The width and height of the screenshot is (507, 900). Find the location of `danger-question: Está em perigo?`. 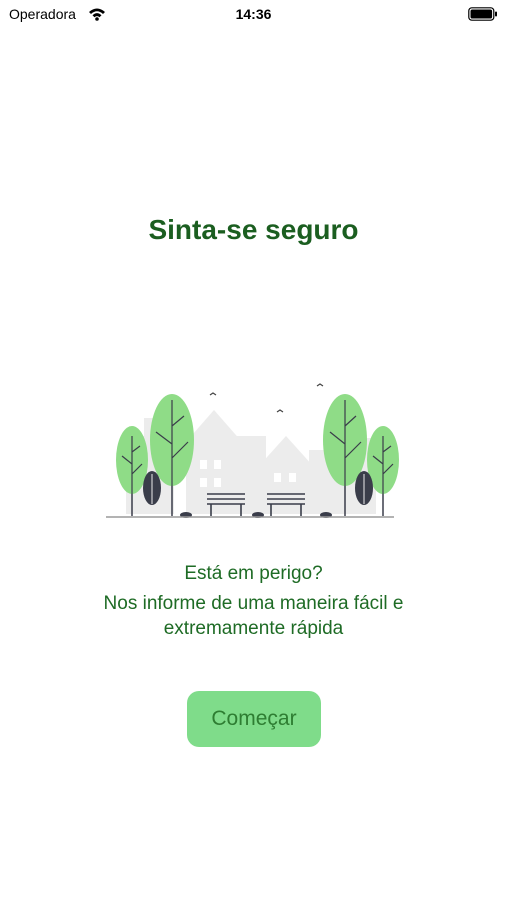

danger-question: Está em perigo? is located at coordinates (253, 573).